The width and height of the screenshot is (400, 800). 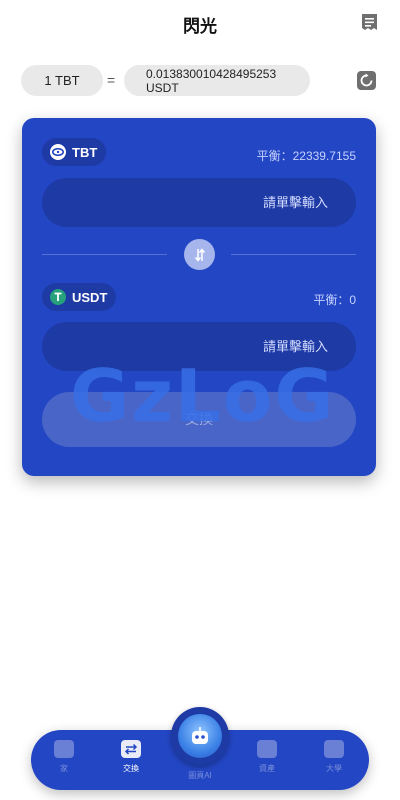 I want to click on page-title: 閃光, so click(x=200, y=26).